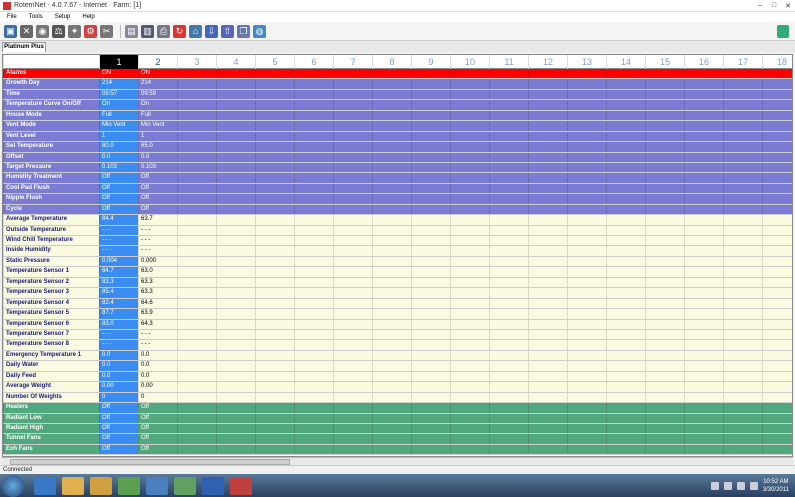  What do you see at coordinates (118, 241) in the screenshot?
I see `grid-cell: - - -` at bounding box center [118, 241].